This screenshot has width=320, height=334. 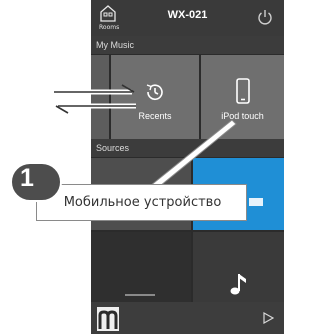 I want to click on callout-number-badge: 1, so click(x=36, y=182).